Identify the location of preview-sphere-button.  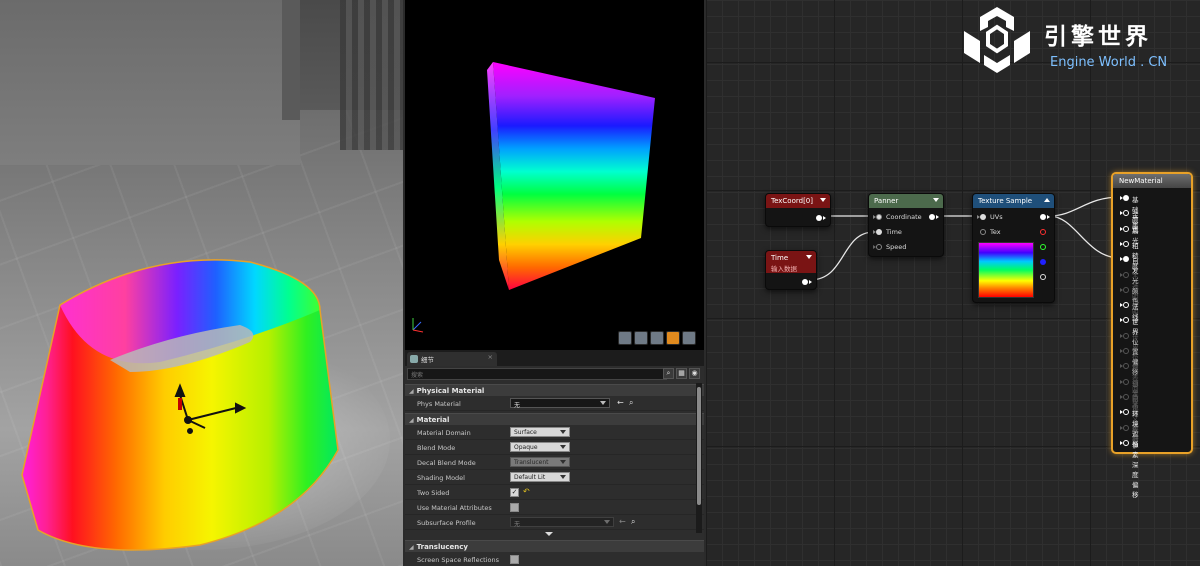
(641, 338).